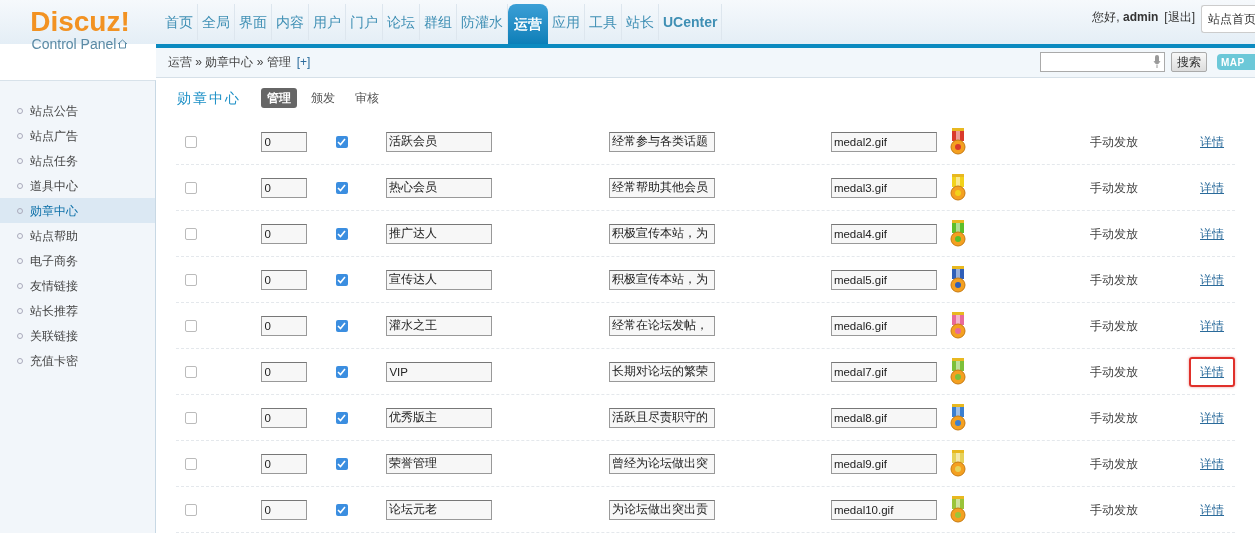  What do you see at coordinates (77, 335) in the screenshot?
I see `sidebar-item: 关联链接` at bounding box center [77, 335].